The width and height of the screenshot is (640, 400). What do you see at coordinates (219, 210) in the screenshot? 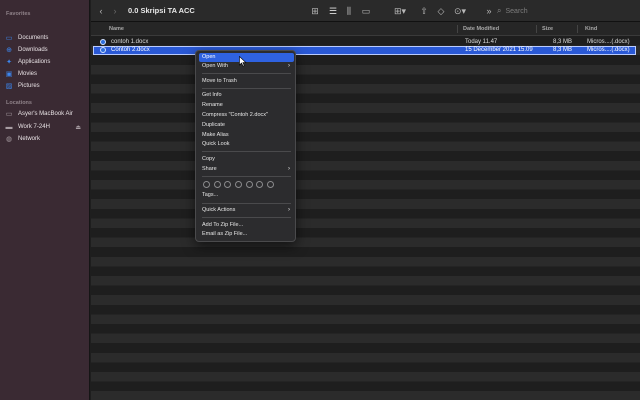
I see `menu-item-label: Quick Actions` at bounding box center [219, 210].